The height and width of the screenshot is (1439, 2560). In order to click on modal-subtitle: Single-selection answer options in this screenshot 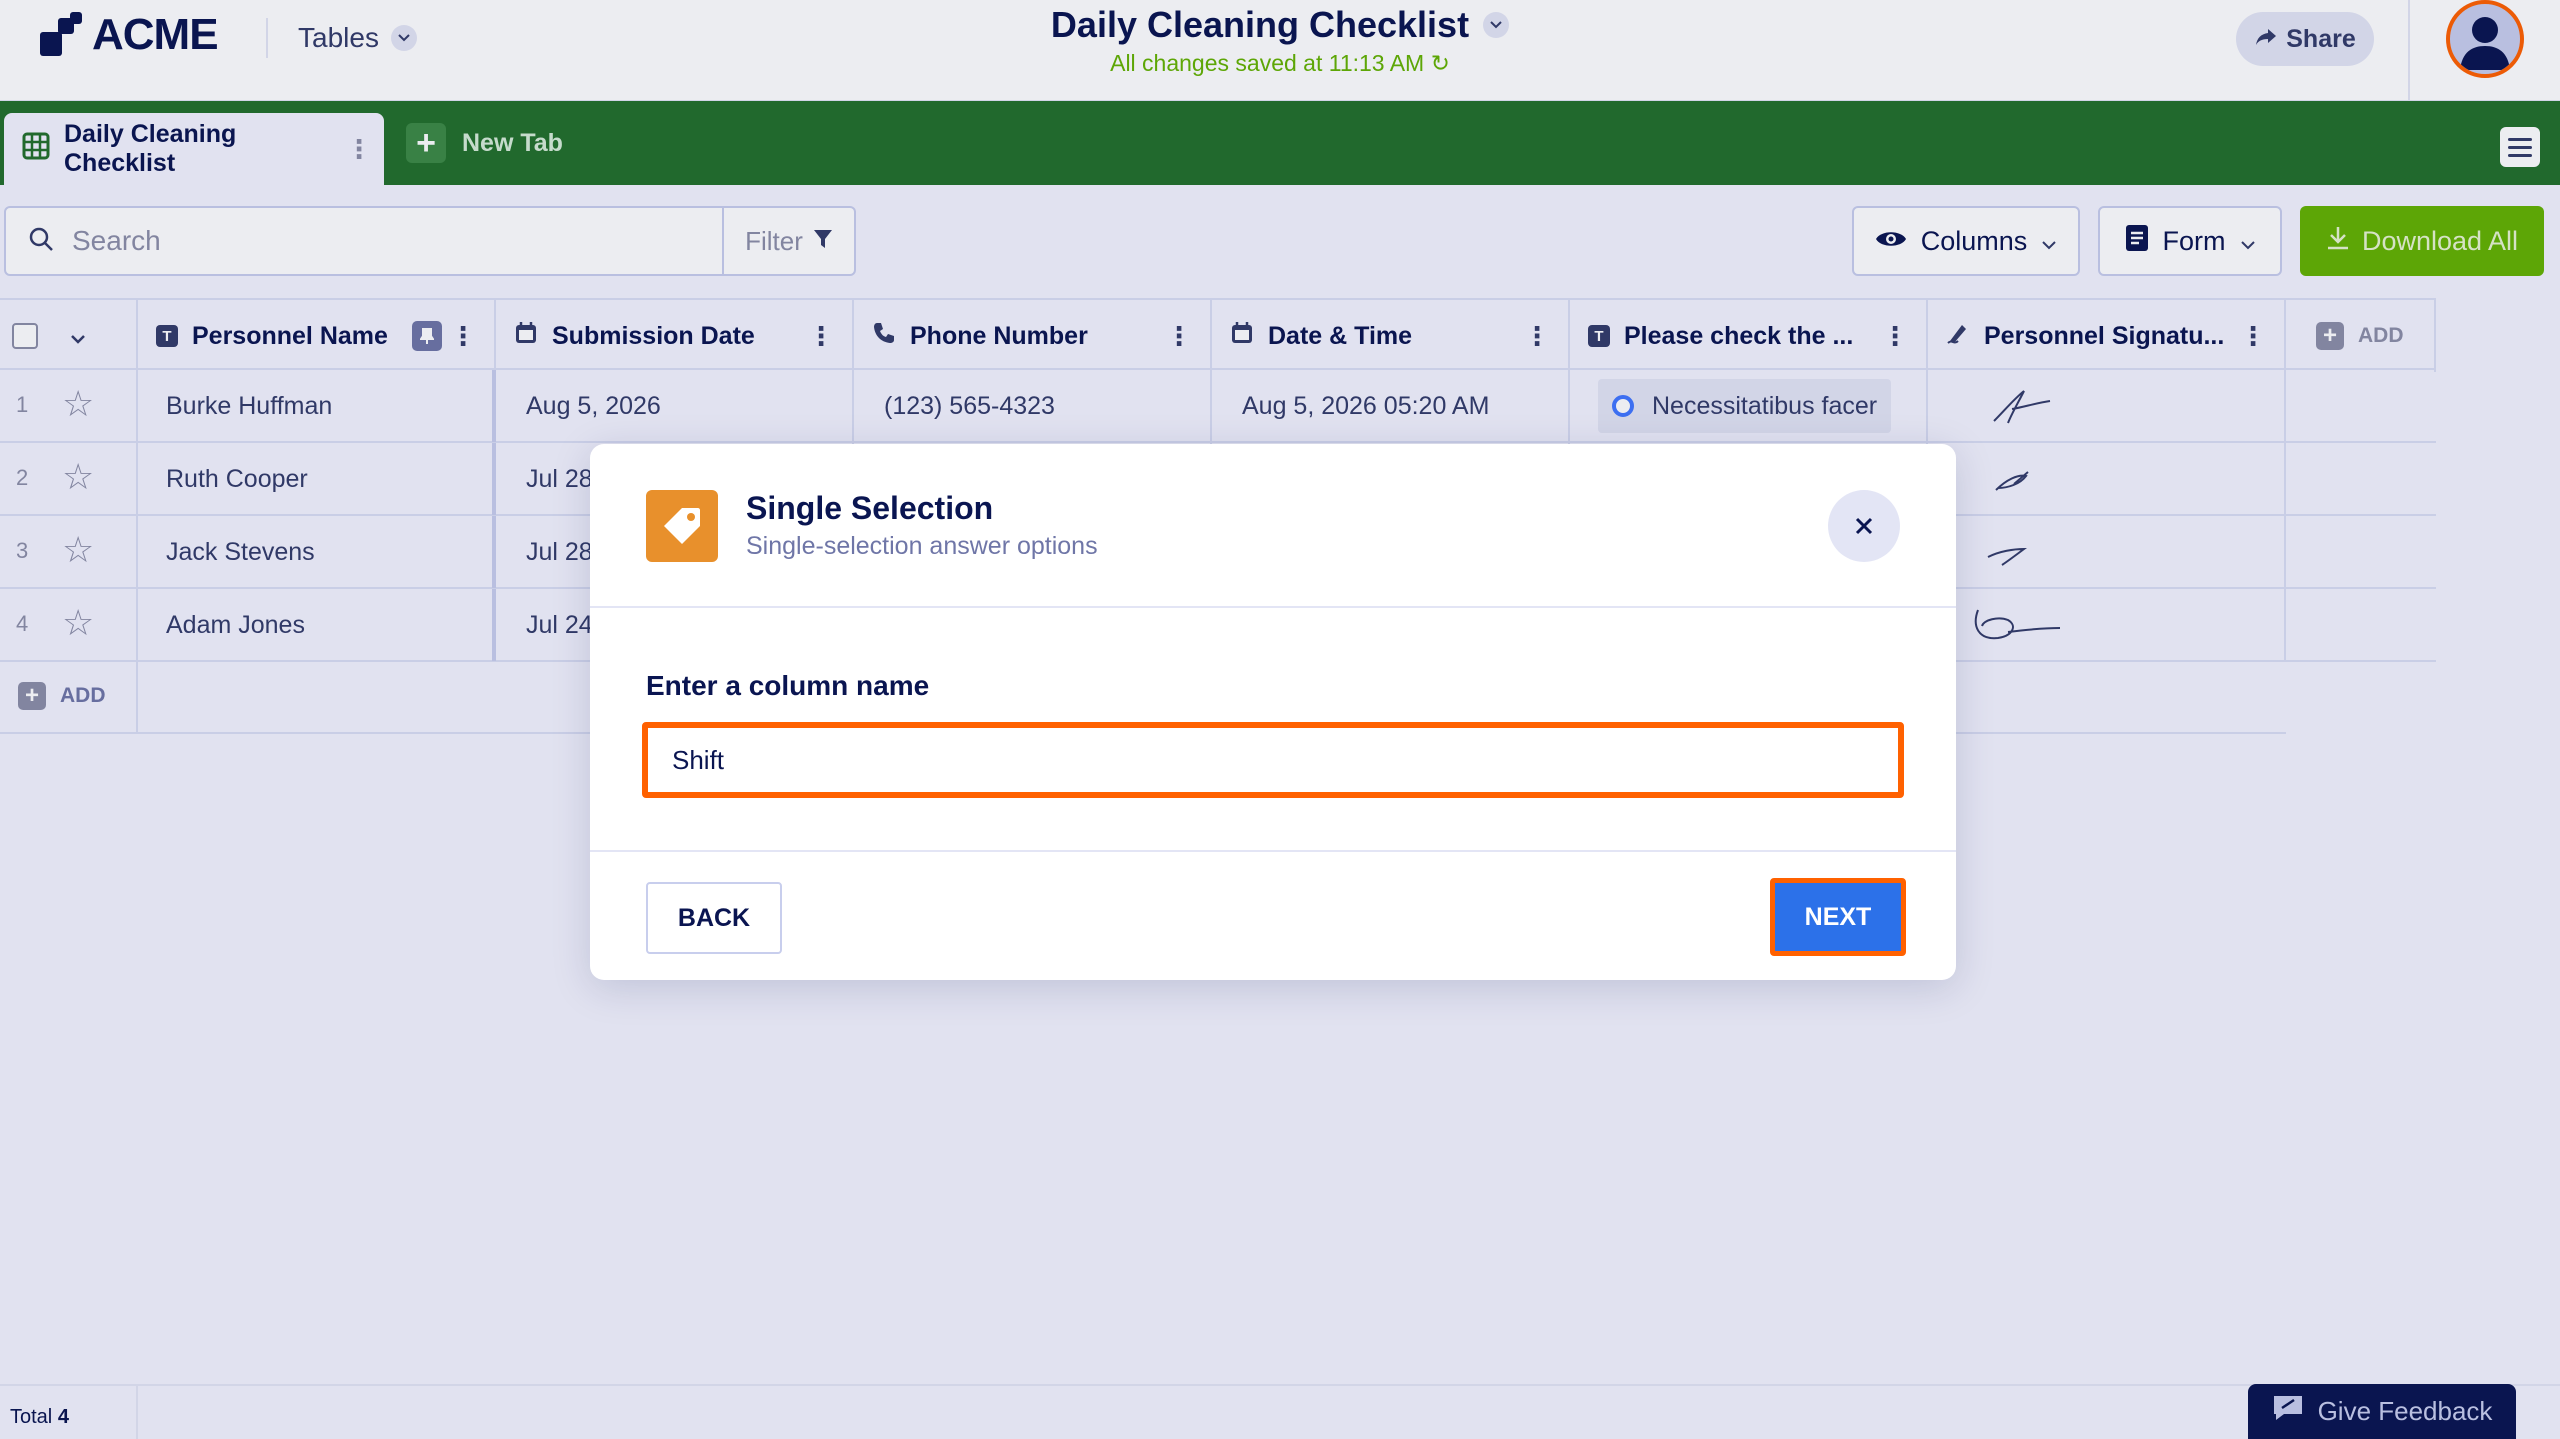, I will do `click(922, 546)`.